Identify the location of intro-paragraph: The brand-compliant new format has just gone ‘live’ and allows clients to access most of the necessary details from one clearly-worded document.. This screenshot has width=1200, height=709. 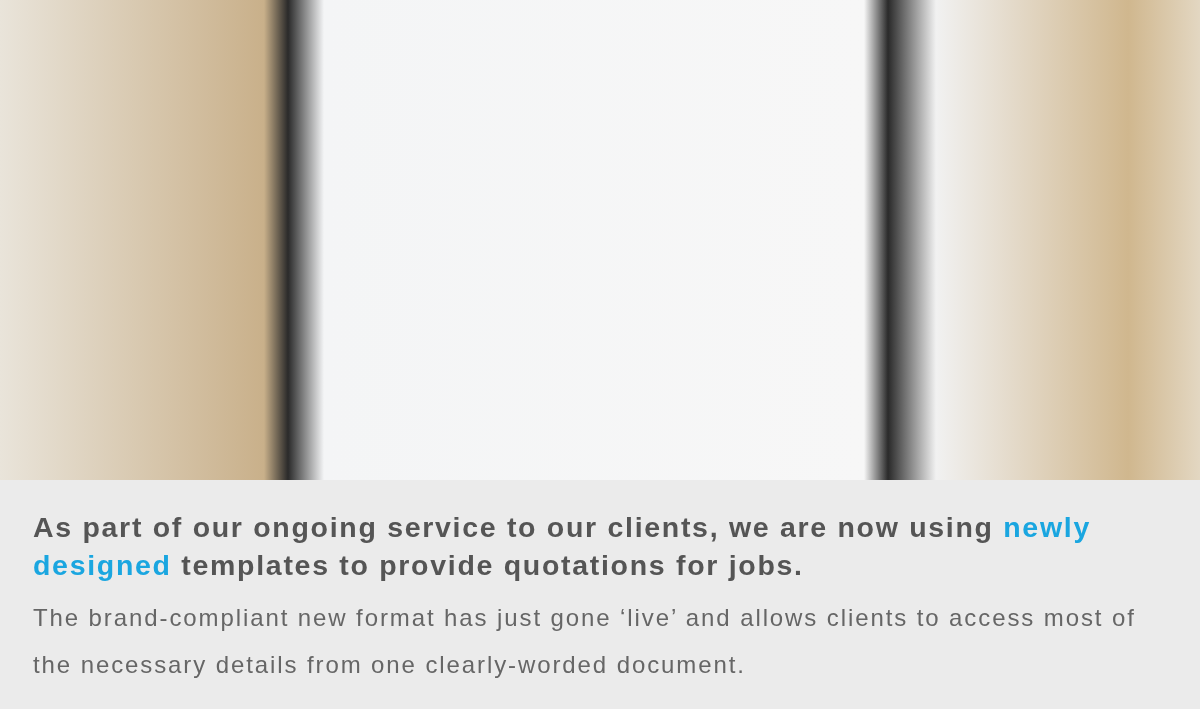
(585, 641).